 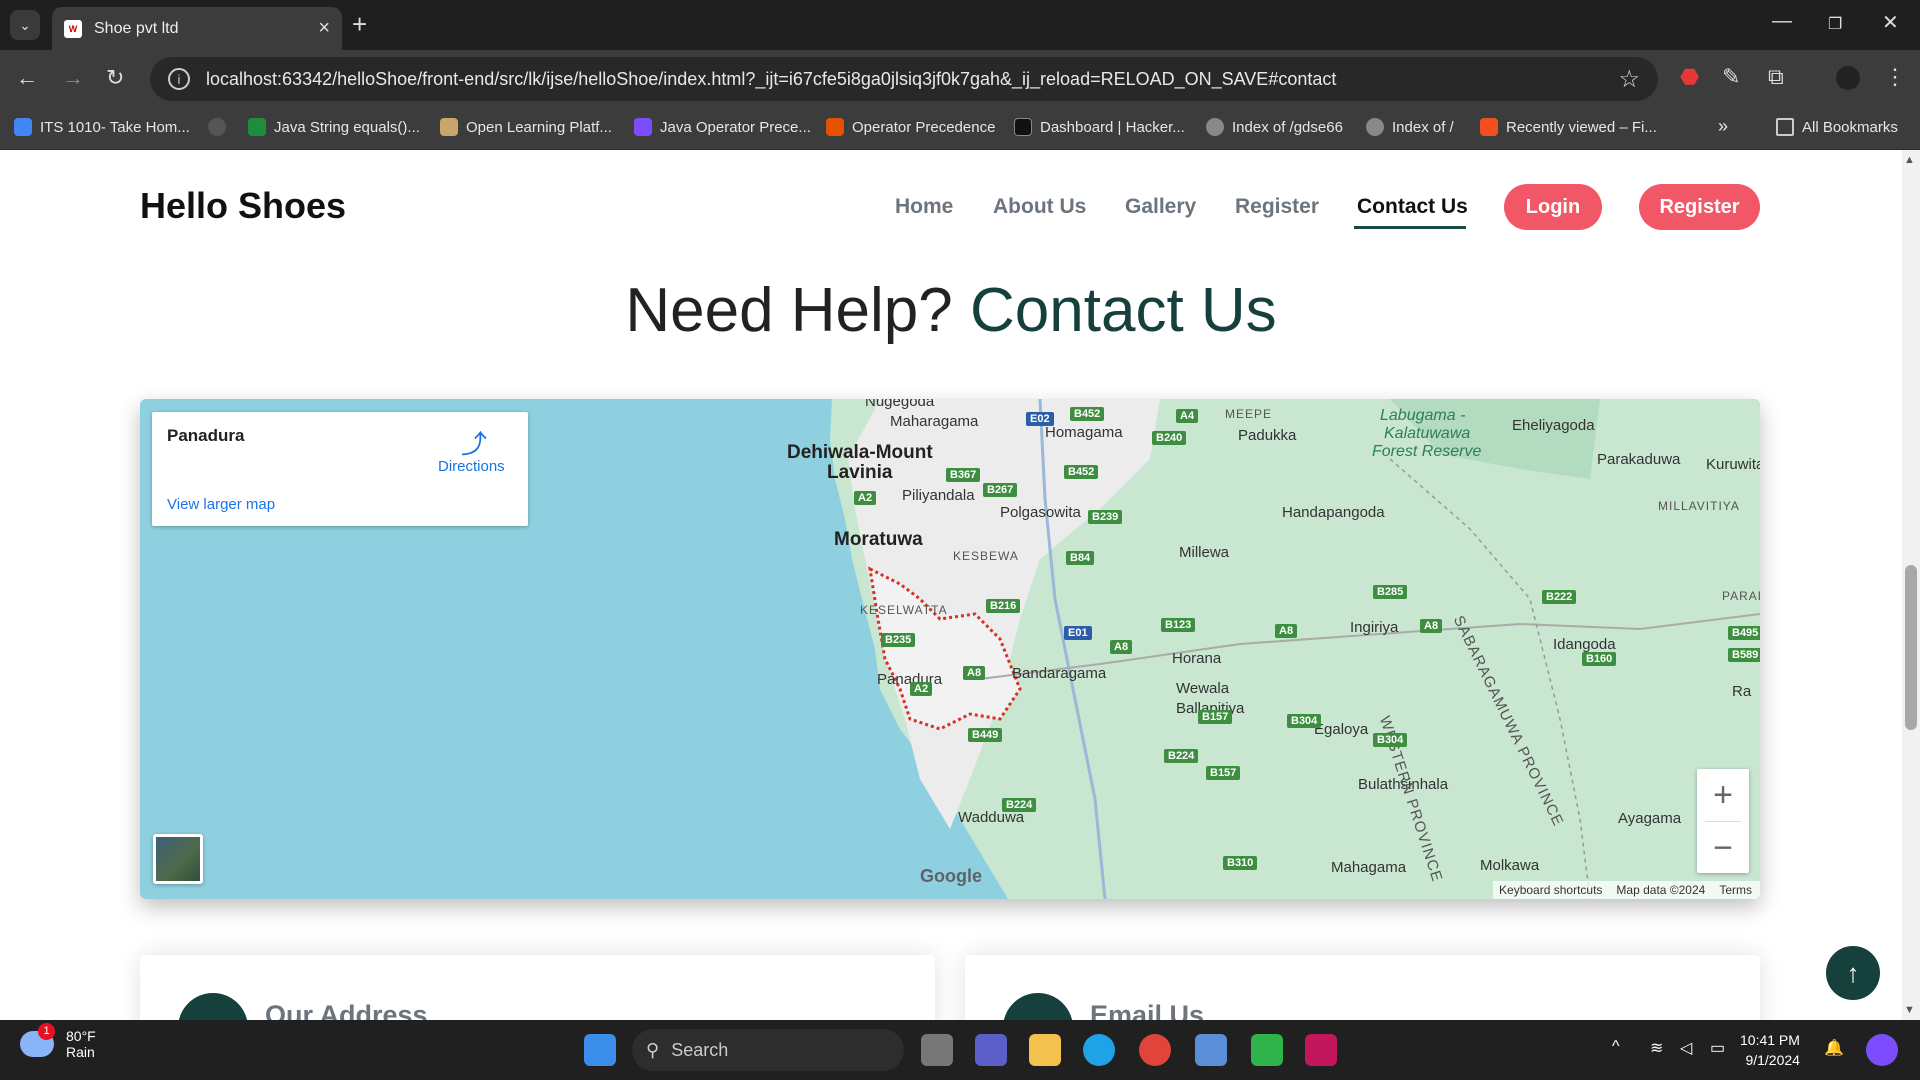 What do you see at coordinates (1080, 558) in the screenshot?
I see `road-shield: B84` at bounding box center [1080, 558].